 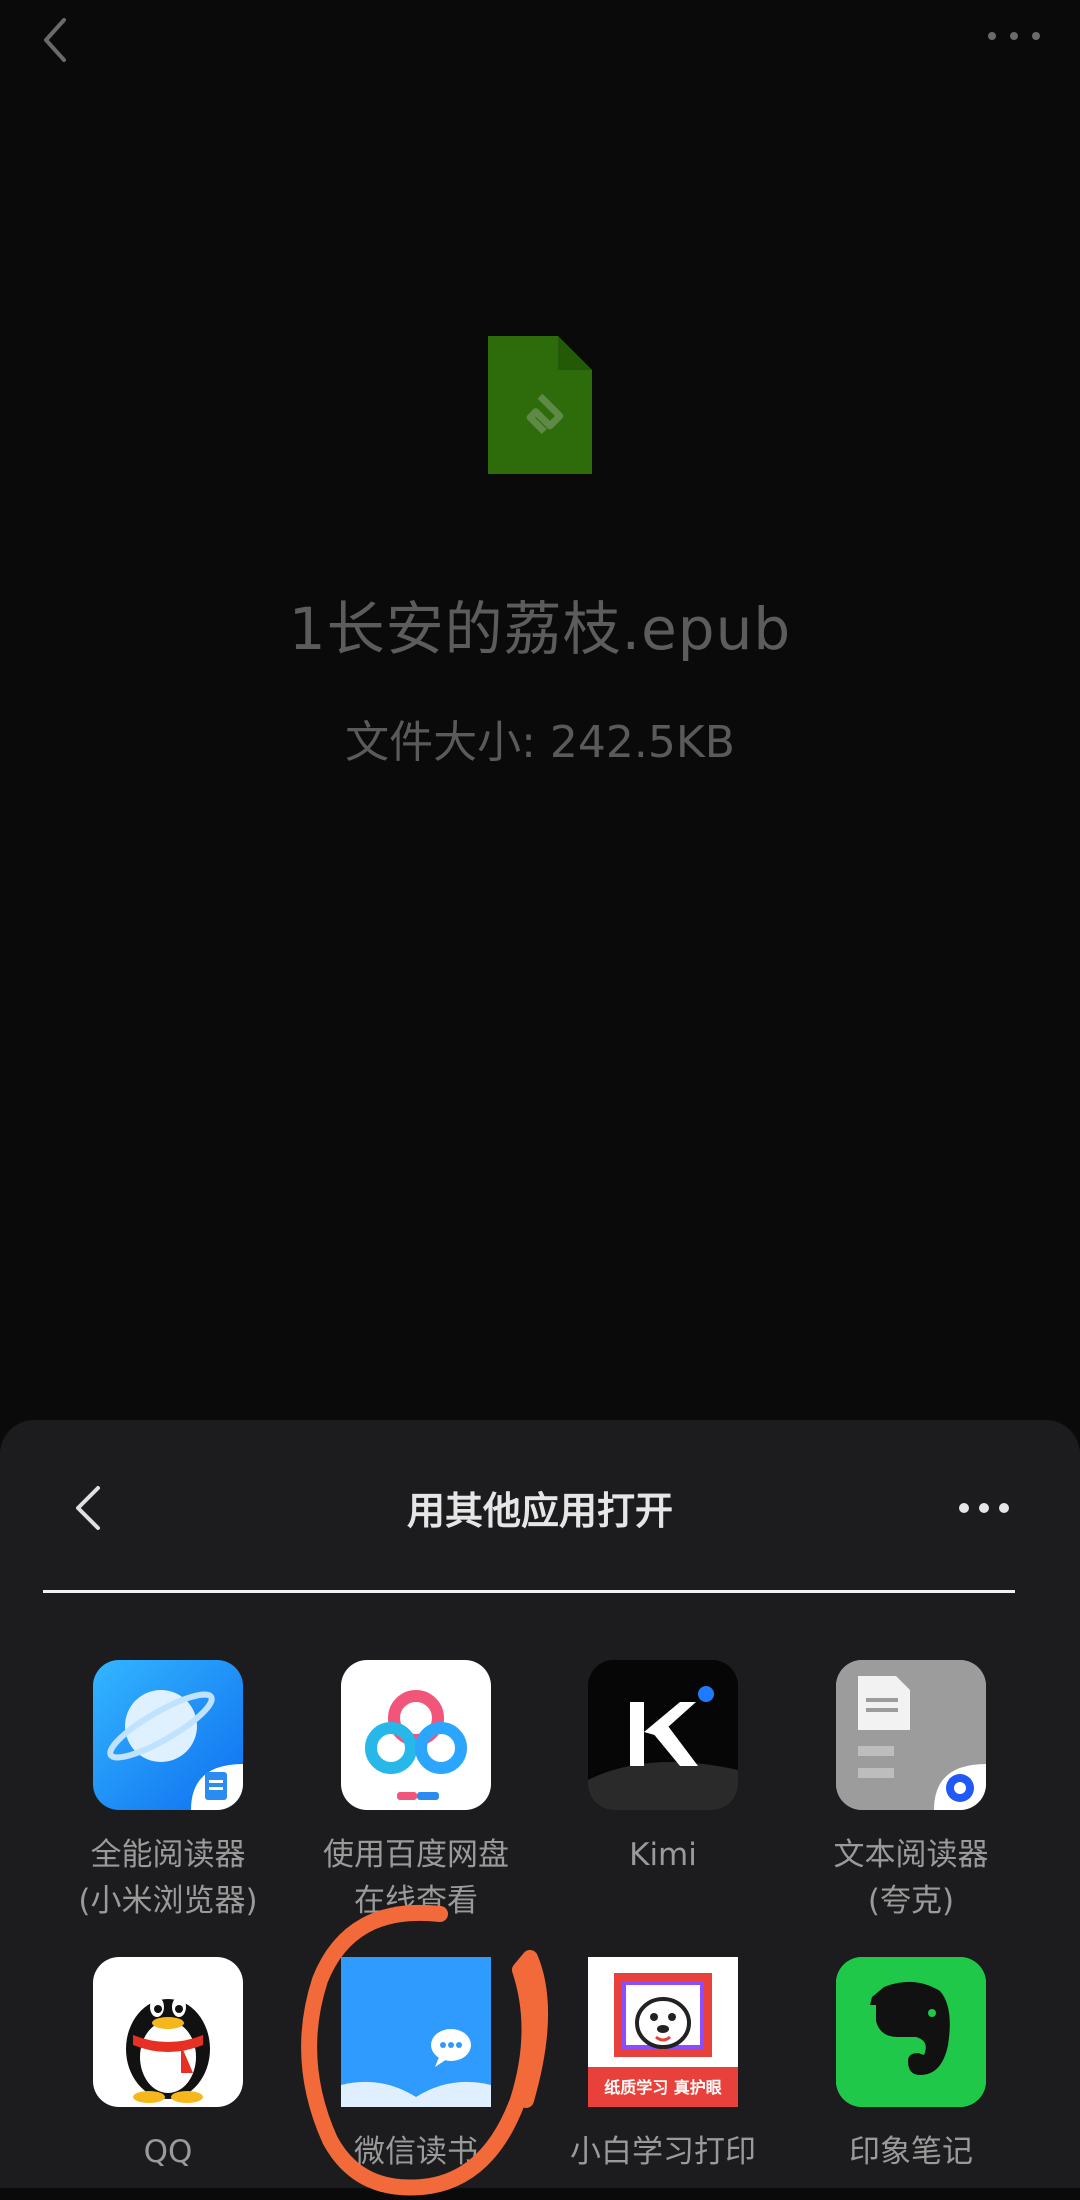 What do you see at coordinates (663, 2087) in the screenshot?
I see `xiaobai-banner-text: 纸质学习 真护眼` at bounding box center [663, 2087].